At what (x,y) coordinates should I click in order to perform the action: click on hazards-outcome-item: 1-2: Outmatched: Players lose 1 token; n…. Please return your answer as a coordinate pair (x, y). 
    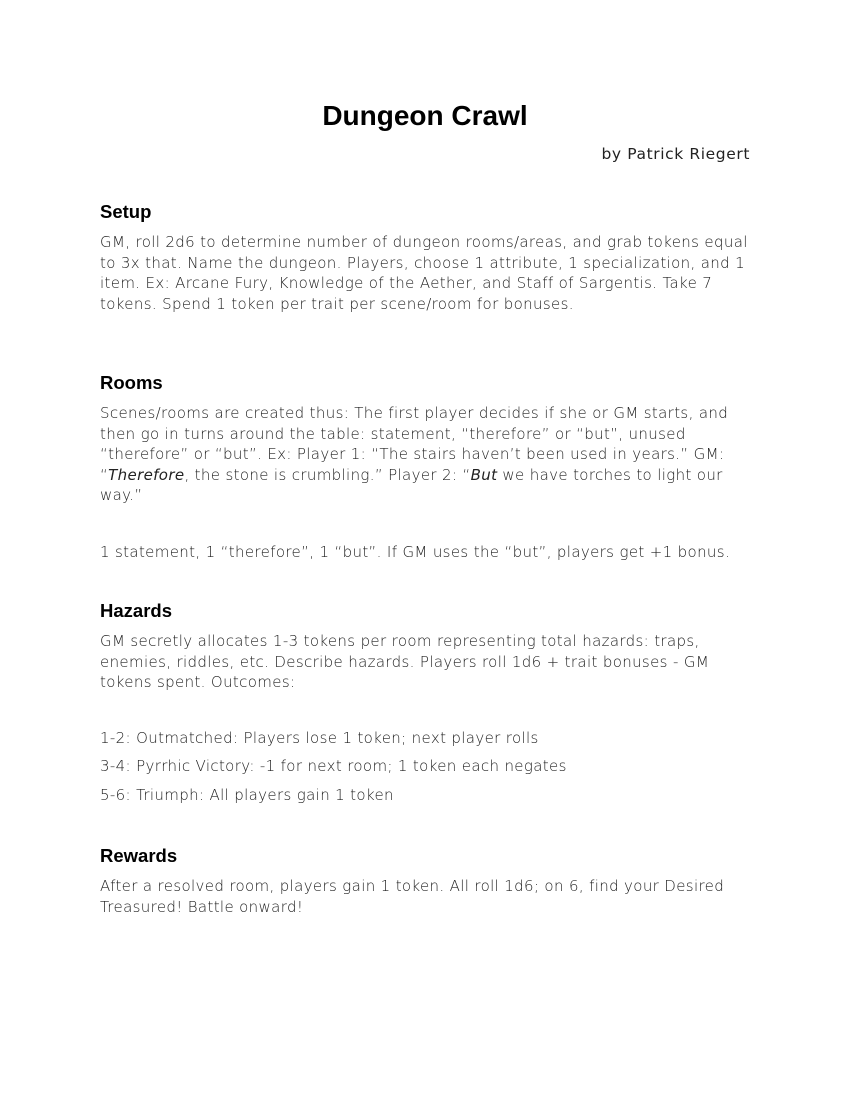
    Looking at the image, I should click on (319, 737).